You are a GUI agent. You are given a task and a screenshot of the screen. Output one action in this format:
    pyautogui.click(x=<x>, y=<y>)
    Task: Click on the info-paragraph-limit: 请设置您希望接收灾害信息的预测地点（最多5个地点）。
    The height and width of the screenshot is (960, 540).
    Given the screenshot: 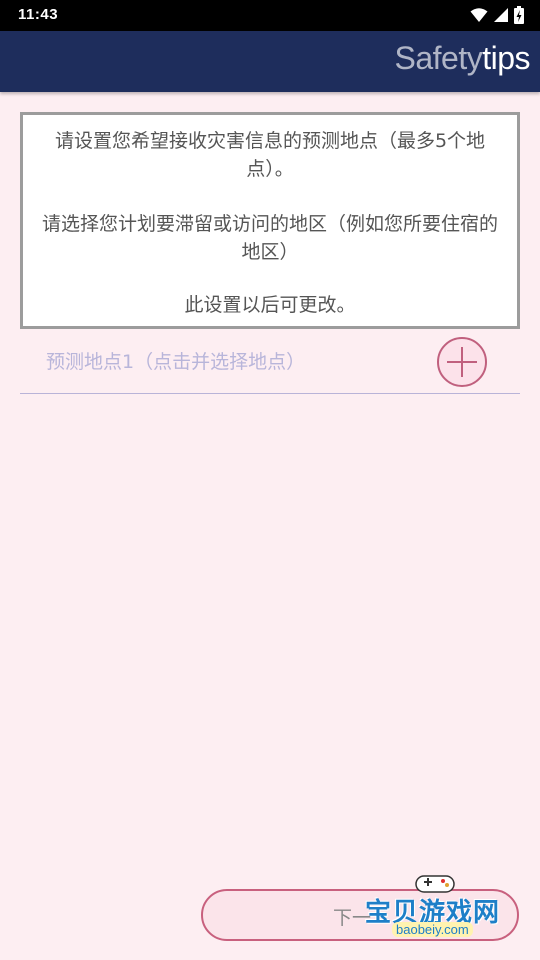 What is the action you would take?
    pyautogui.click(x=270, y=155)
    